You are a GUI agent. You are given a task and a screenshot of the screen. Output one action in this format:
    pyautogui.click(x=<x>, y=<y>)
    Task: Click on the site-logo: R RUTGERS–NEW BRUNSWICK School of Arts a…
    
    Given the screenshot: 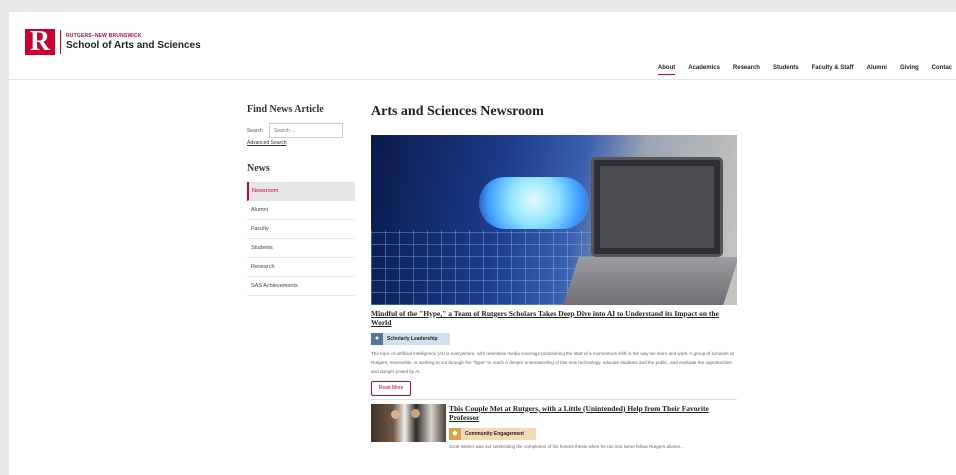 What is the action you would take?
    pyautogui.click(x=113, y=42)
    